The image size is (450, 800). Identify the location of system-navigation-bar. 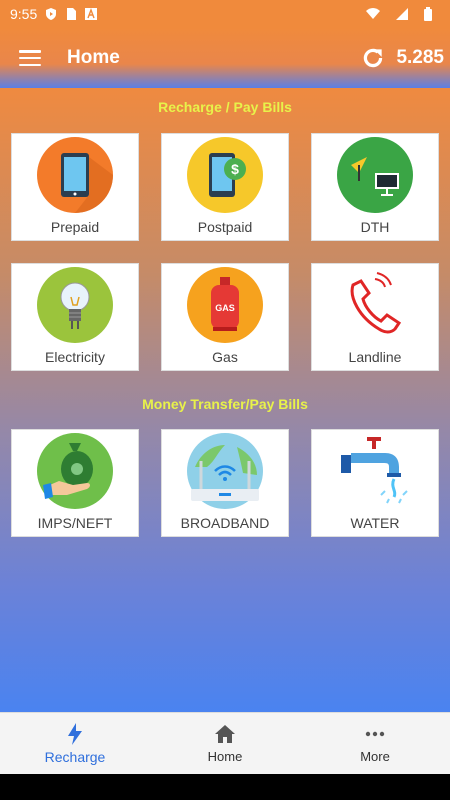
(225, 787).